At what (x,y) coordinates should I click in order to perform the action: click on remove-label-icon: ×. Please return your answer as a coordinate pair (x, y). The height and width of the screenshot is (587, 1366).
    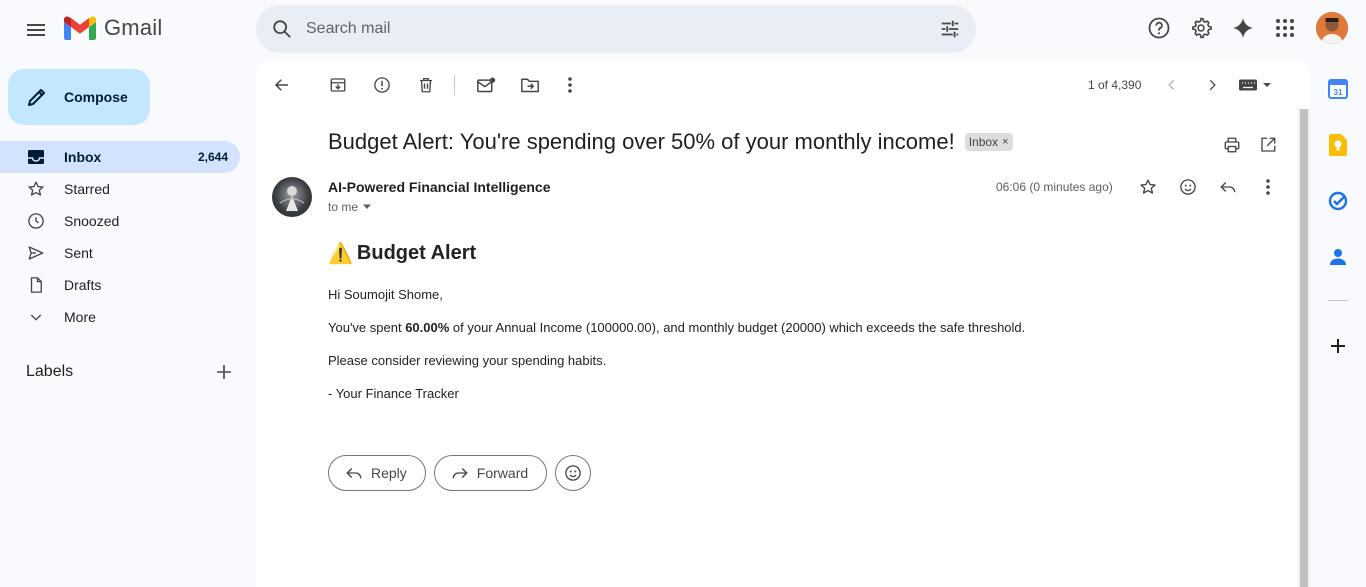
    Looking at the image, I should click on (1005, 142).